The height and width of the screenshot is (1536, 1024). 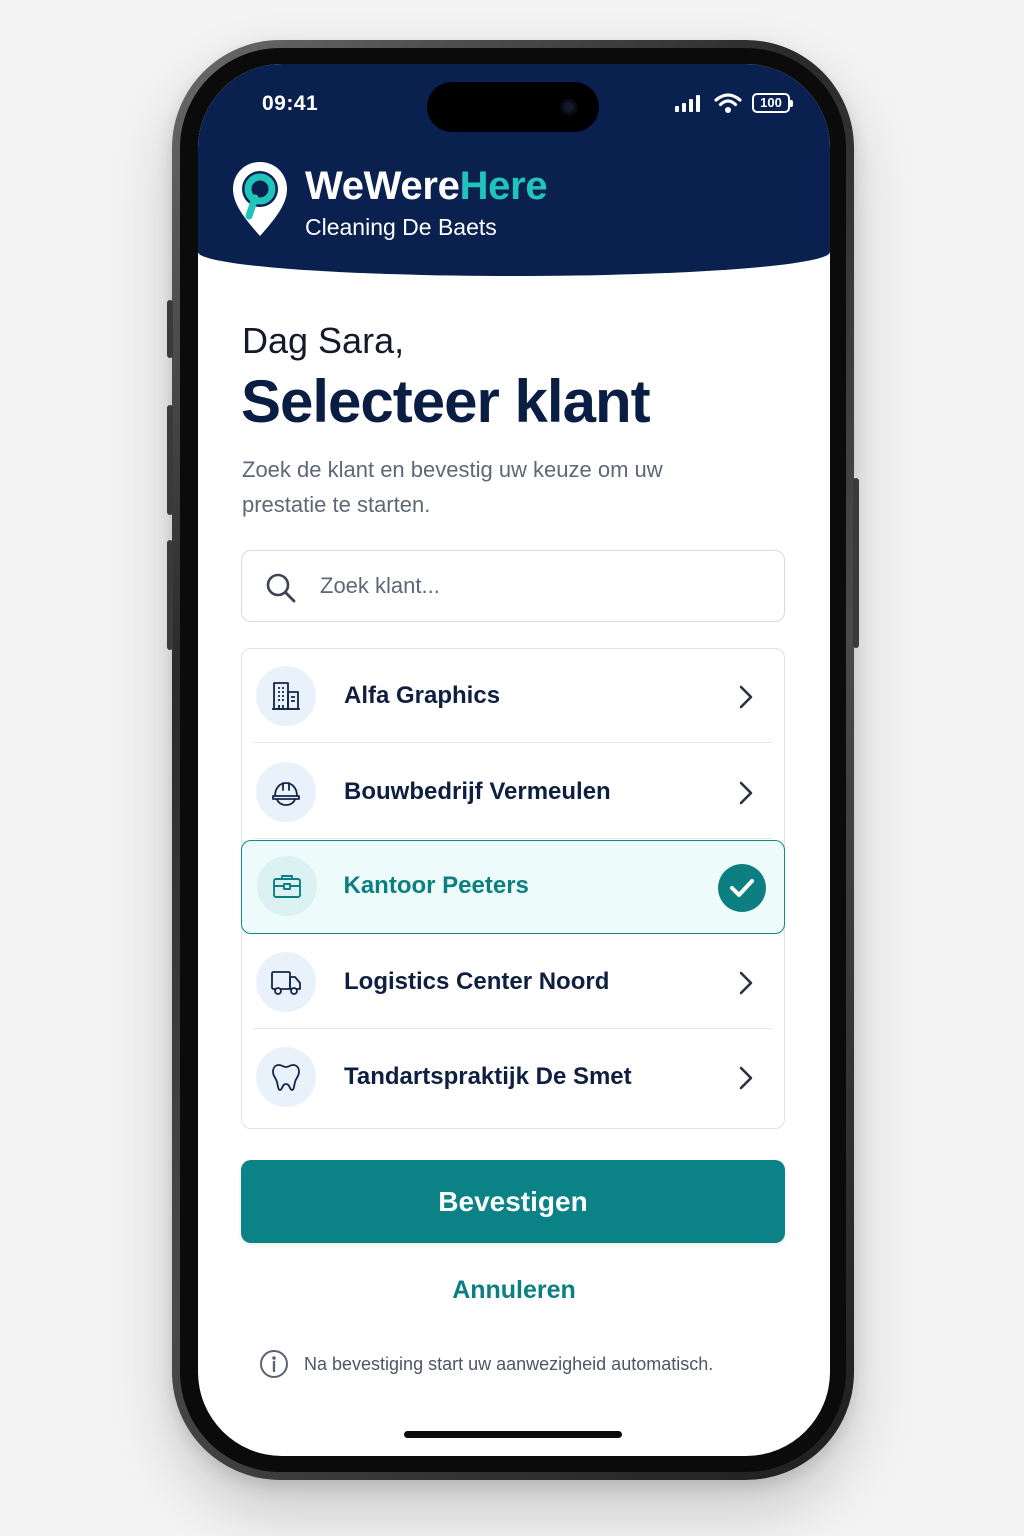 What do you see at coordinates (382, 186) in the screenshot?
I see `brand-name-part1: WeWere` at bounding box center [382, 186].